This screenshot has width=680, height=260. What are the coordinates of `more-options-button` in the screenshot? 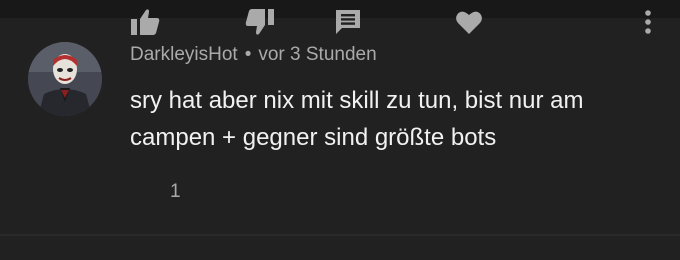 It's located at (648, 22).